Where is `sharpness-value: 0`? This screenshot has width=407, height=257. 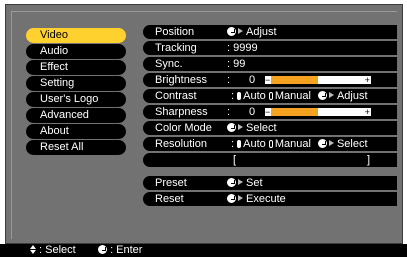
sharpness-value: 0 is located at coordinates (252, 112).